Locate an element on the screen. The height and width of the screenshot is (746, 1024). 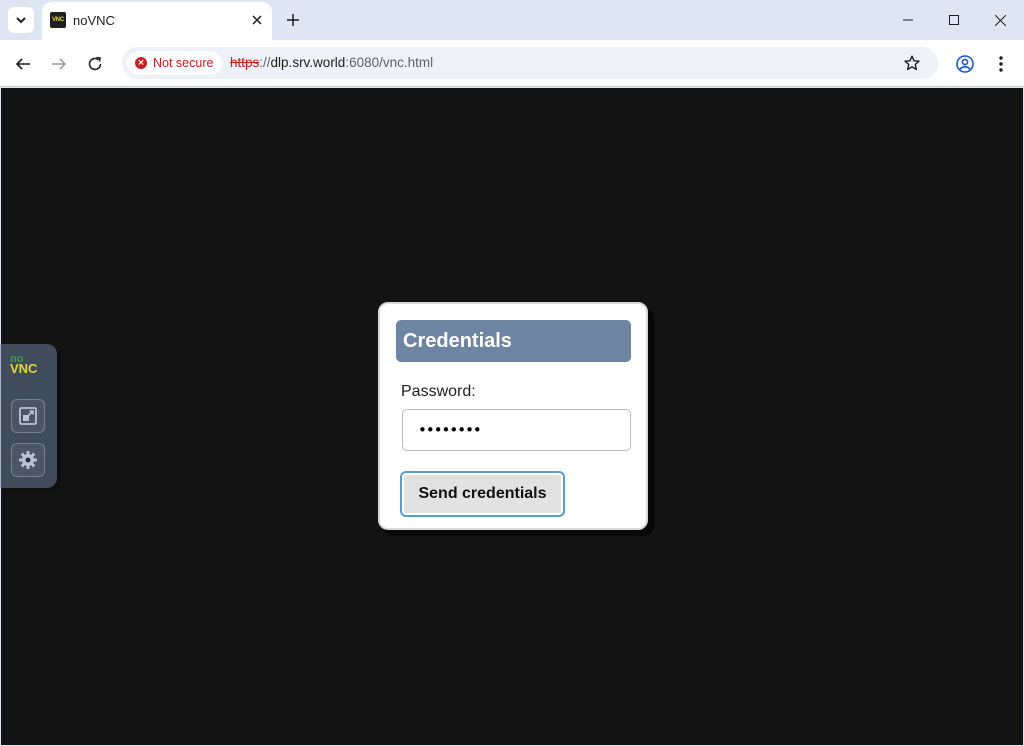
novnc-favicon-icon: VNC is located at coordinates (58, 20).